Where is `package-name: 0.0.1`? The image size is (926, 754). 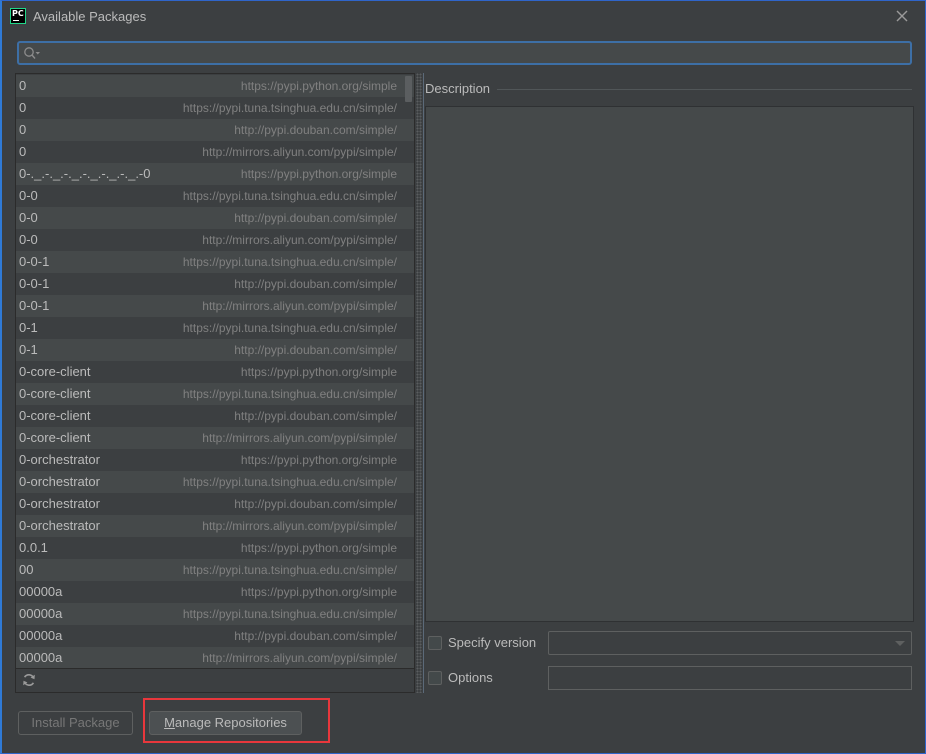 package-name: 0.0.1 is located at coordinates (33, 547).